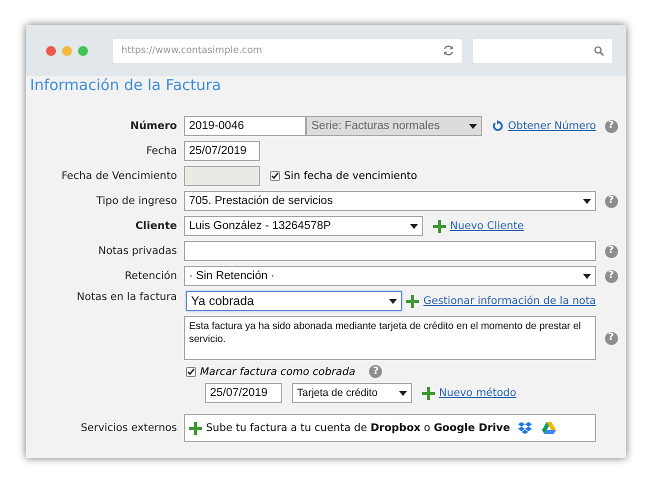 The image size is (650, 478). What do you see at coordinates (137, 251) in the screenshot?
I see `field-label: Notas privadas` at bounding box center [137, 251].